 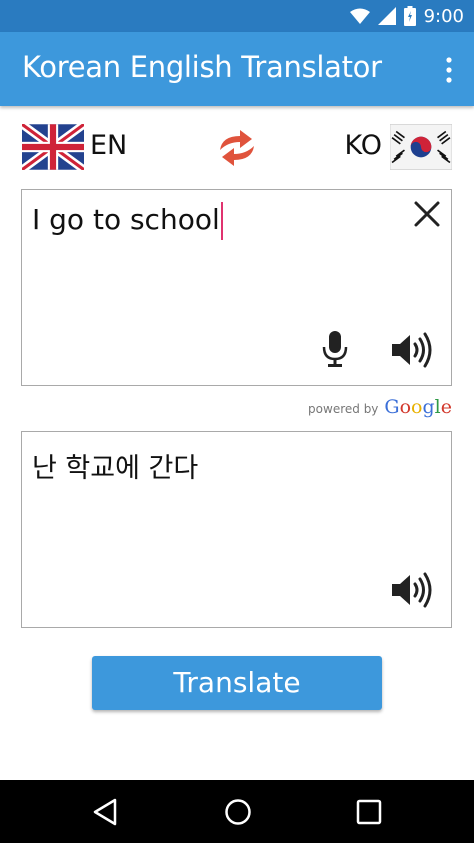 What do you see at coordinates (409, 16) in the screenshot?
I see `battery-icon` at bounding box center [409, 16].